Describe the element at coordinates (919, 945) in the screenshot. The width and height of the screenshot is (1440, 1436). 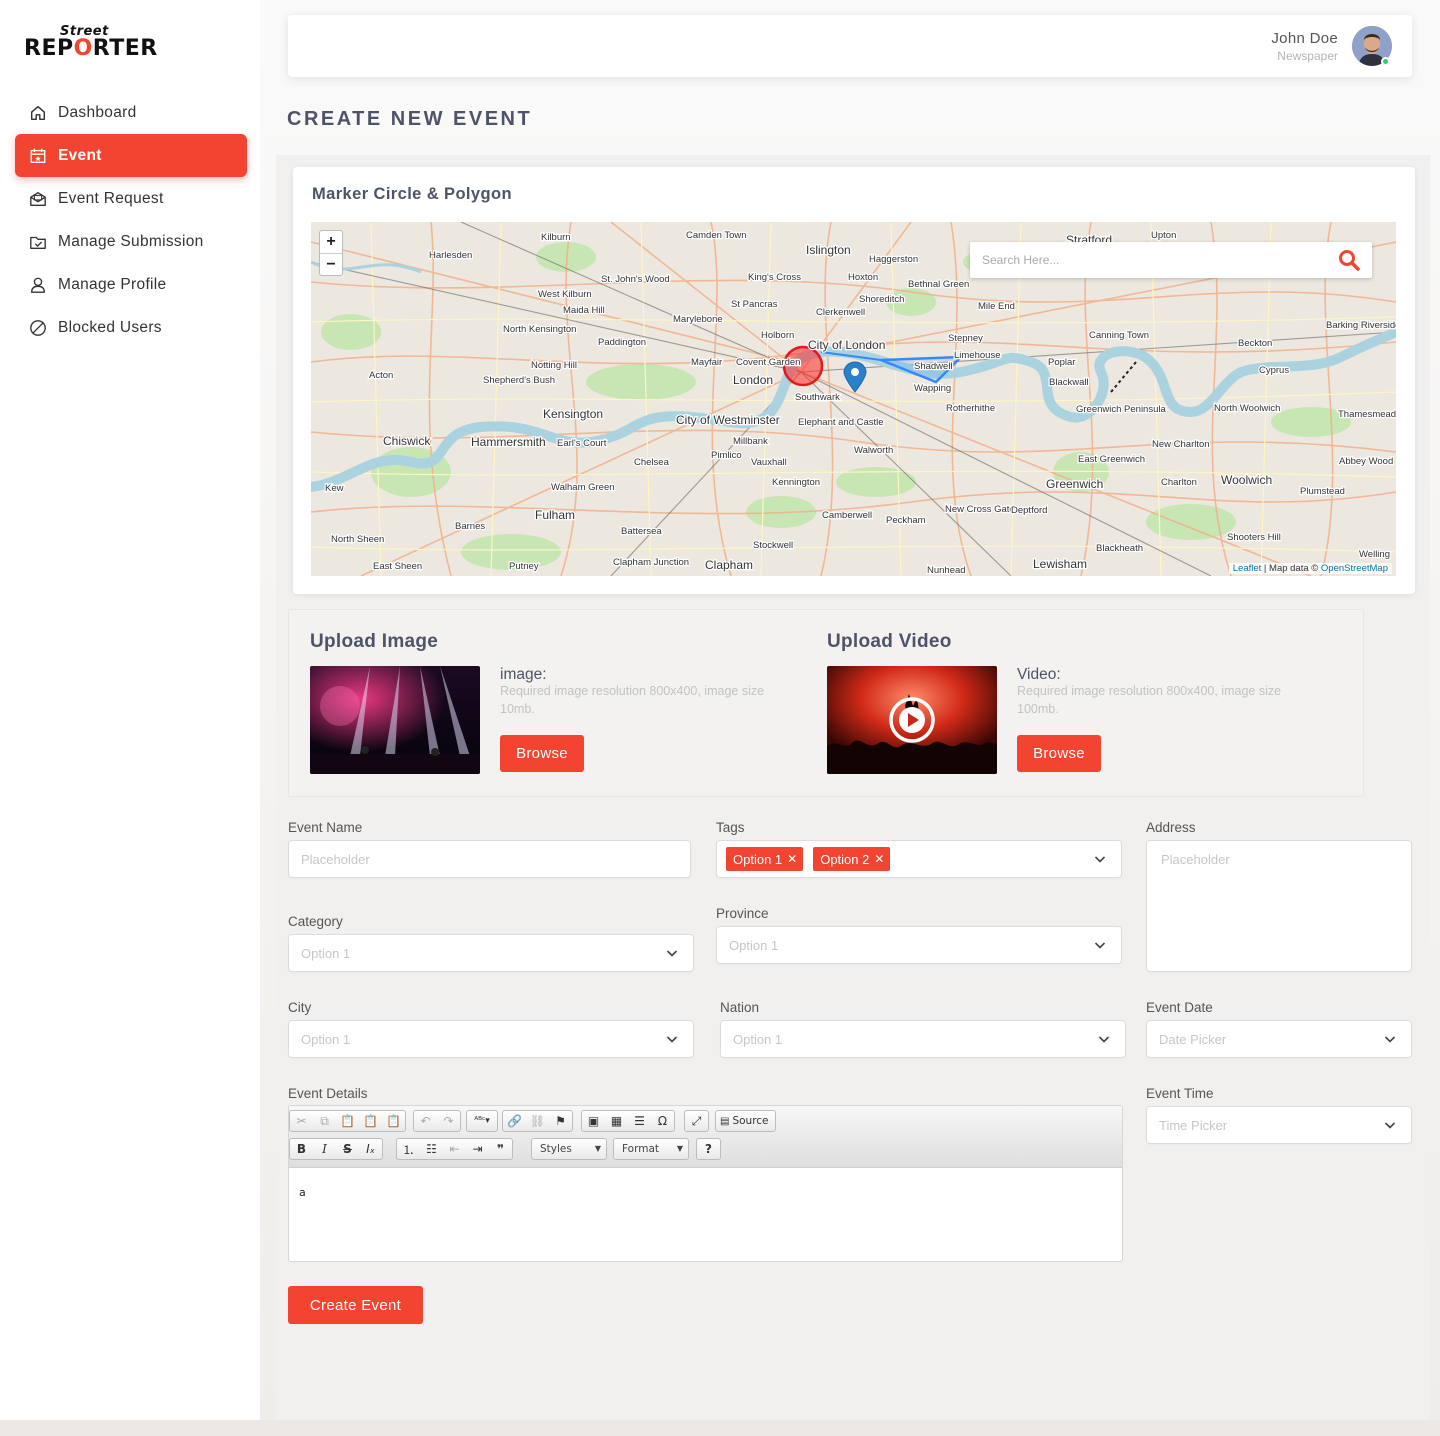
I see `province-select: Option 1` at that location.